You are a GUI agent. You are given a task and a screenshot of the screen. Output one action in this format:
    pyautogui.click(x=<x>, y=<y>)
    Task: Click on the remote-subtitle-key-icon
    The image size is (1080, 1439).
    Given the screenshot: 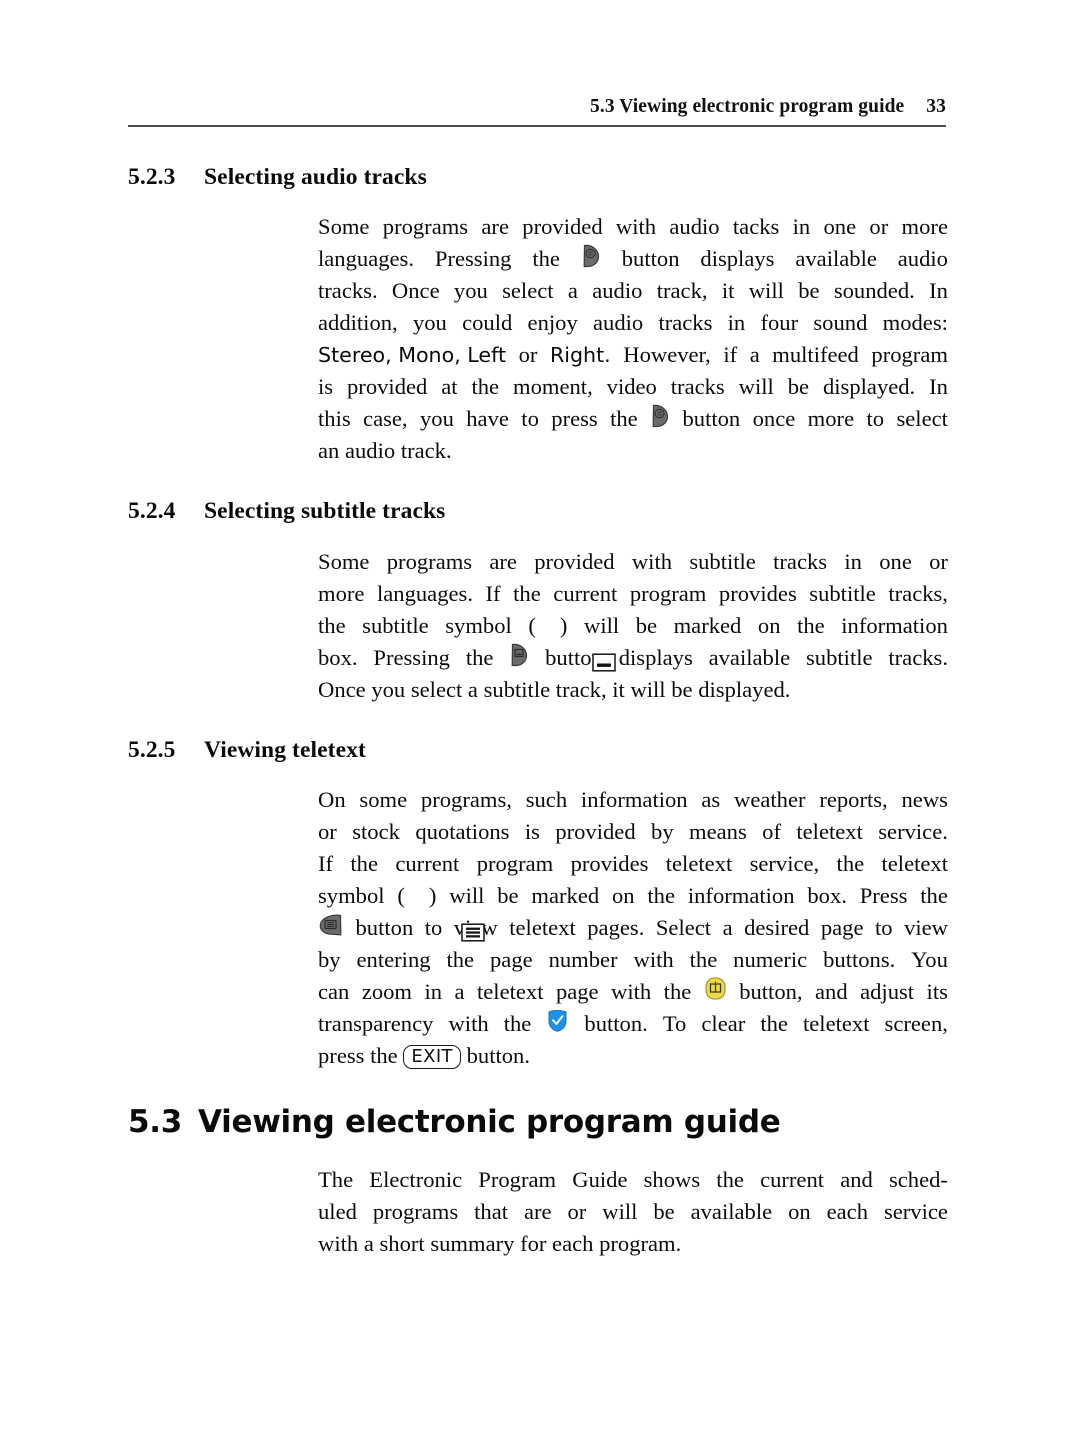 What is the action you would take?
    pyautogui.click(x=519, y=654)
    